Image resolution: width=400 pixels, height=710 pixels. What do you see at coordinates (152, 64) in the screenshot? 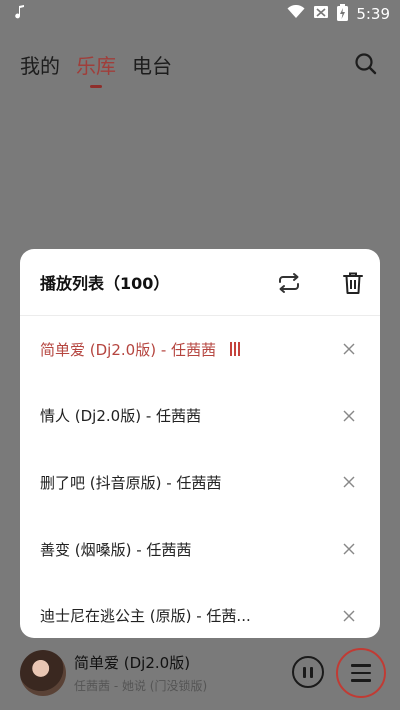
I see `tab-radio: 电台` at bounding box center [152, 64].